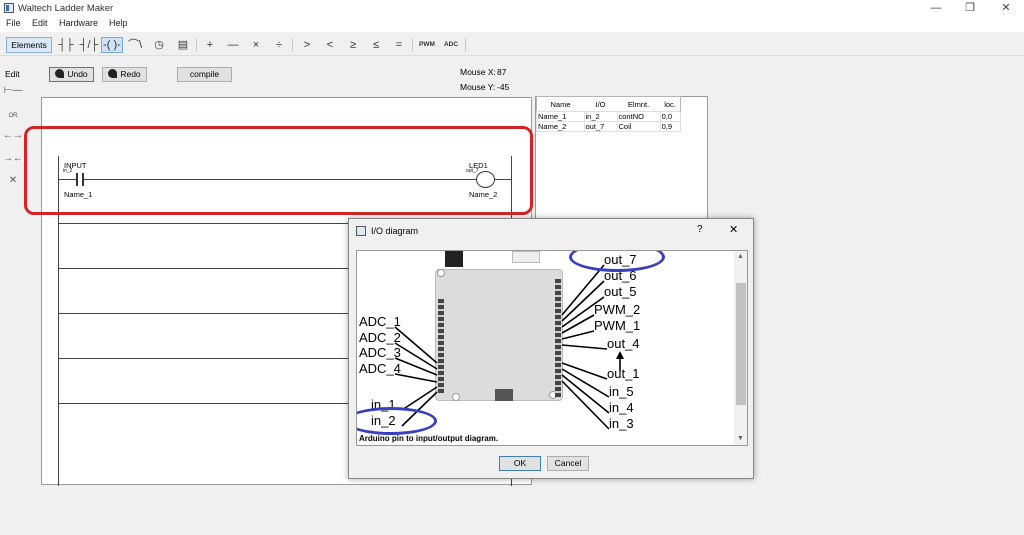  What do you see at coordinates (135, 45) in the screenshot?
I see `falling-edge-tool: ⌒\` at bounding box center [135, 45].